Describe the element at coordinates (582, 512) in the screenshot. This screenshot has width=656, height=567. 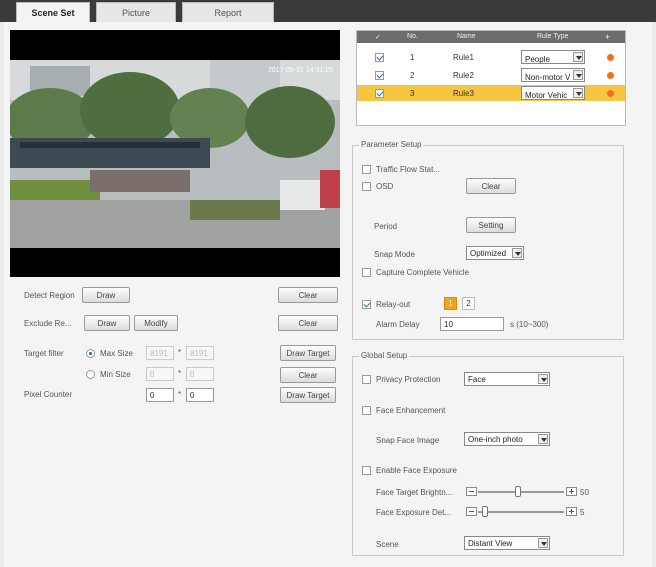
I see `face-exposure-detect-value: 5` at that location.